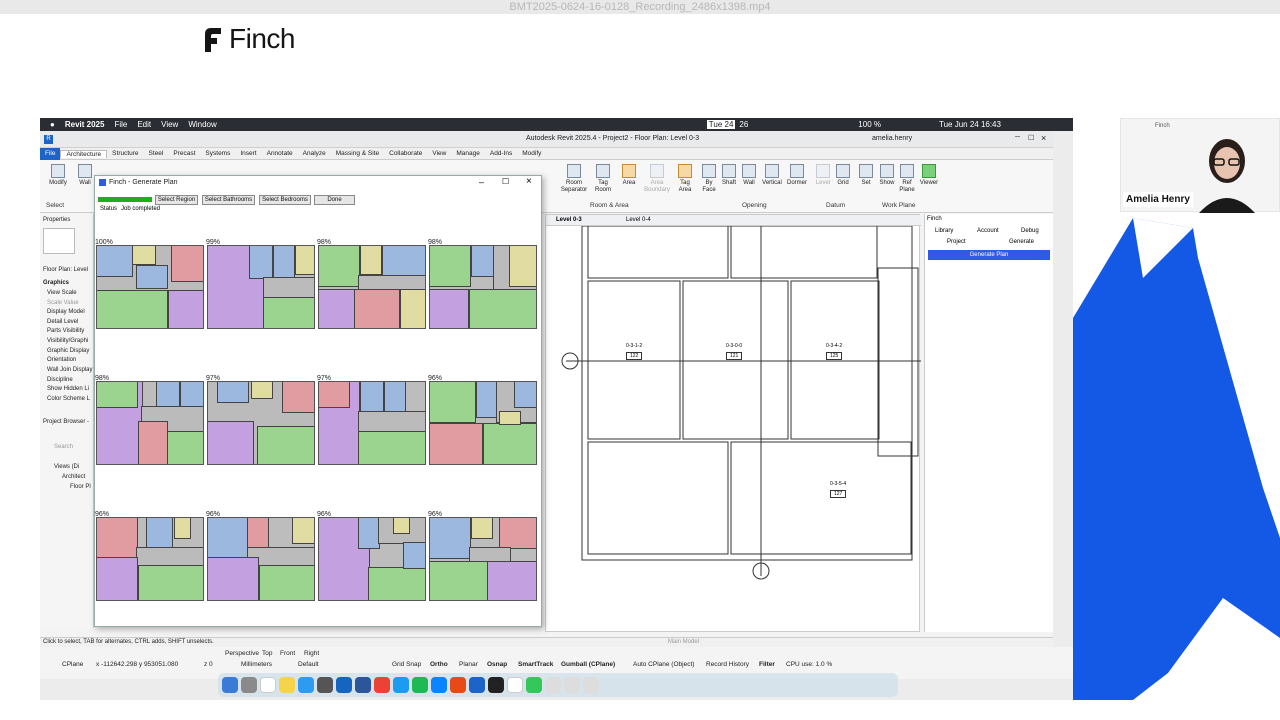  Describe the element at coordinates (729, 175) in the screenshot. I see `shaft-button: Shaft` at that location.